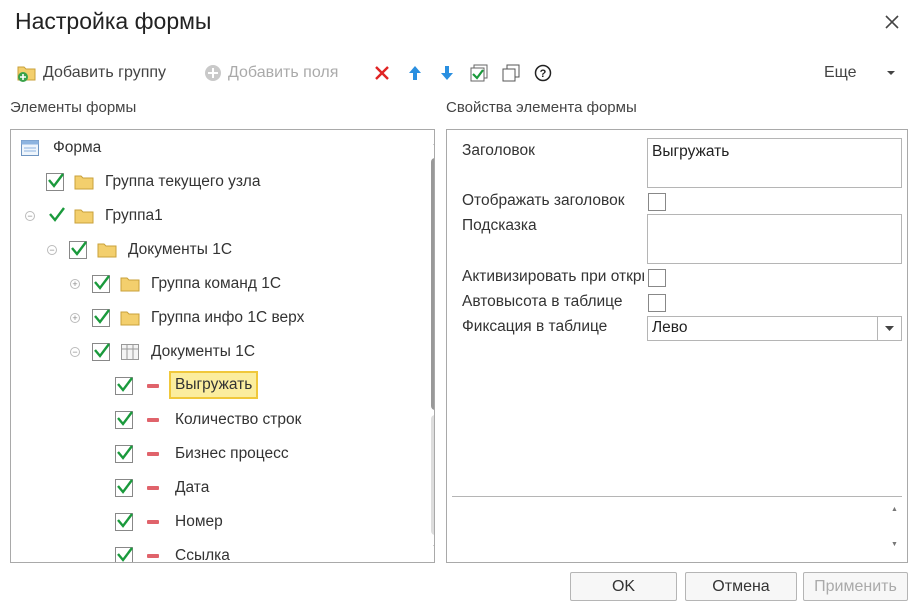 The height and width of the screenshot is (607, 915). I want to click on prop-autoheight-label: Автовысота в таблице, so click(542, 301).